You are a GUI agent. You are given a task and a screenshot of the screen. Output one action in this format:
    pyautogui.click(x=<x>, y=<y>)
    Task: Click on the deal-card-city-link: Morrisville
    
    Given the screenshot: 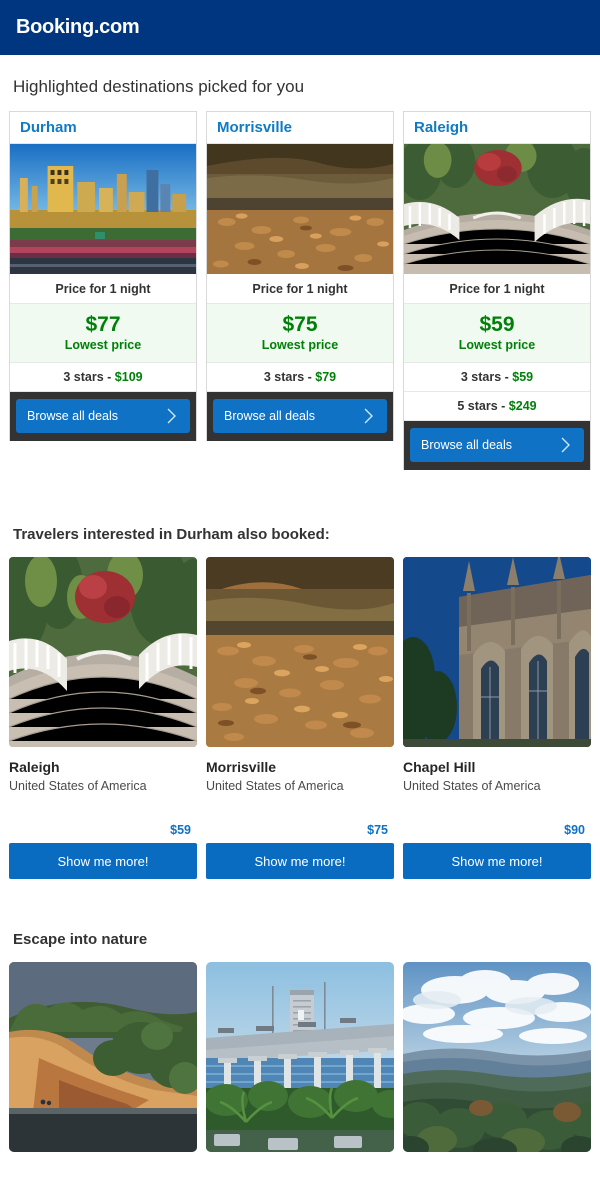 What is the action you would take?
    pyautogui.click(x=300, y=128)
    